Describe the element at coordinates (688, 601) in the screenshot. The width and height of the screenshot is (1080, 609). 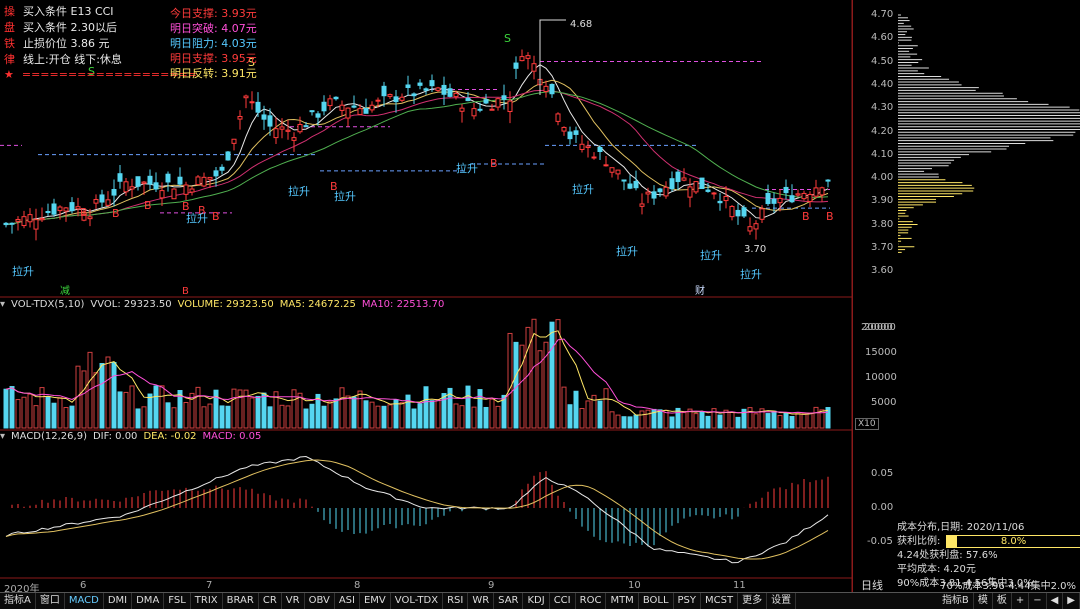
I see `tab-psy: PSY` at that location.